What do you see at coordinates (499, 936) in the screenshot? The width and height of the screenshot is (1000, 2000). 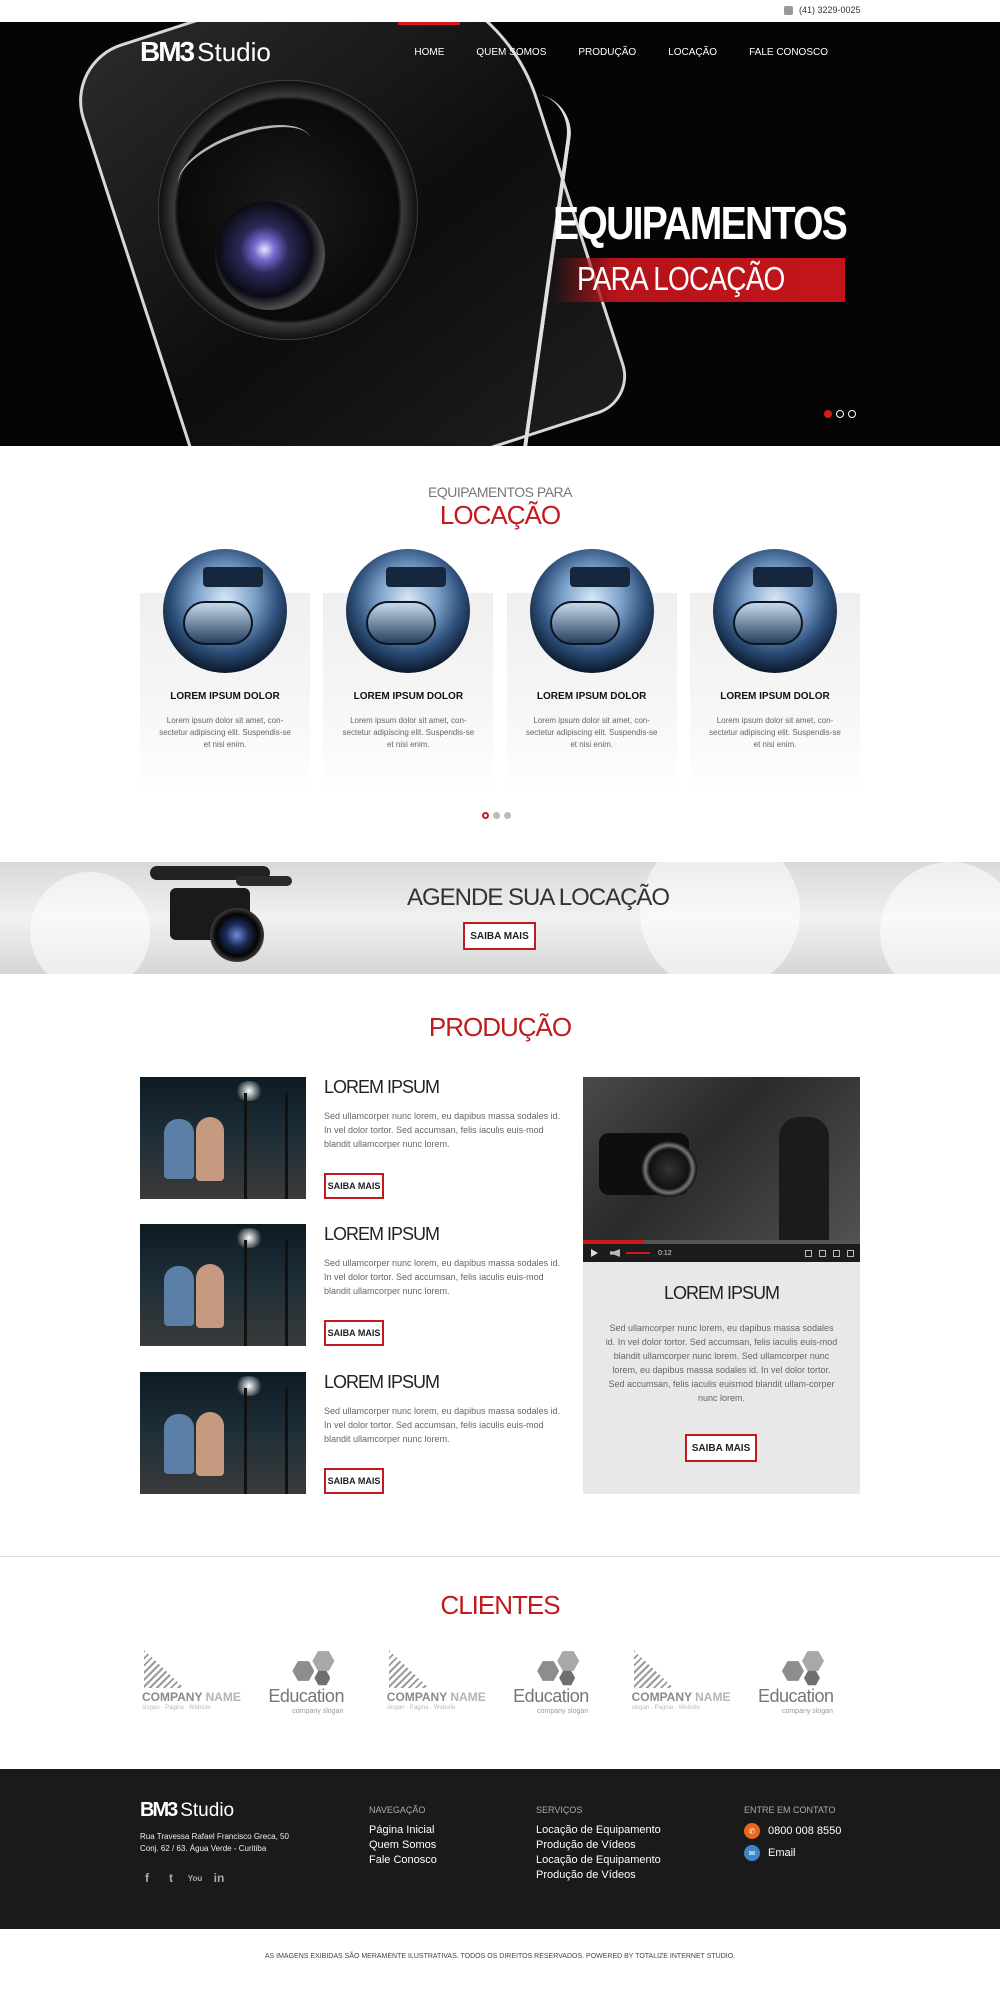 I see `booking-saiba-mais-button: SAIBA MAIS` at bounding box center [499, 936].